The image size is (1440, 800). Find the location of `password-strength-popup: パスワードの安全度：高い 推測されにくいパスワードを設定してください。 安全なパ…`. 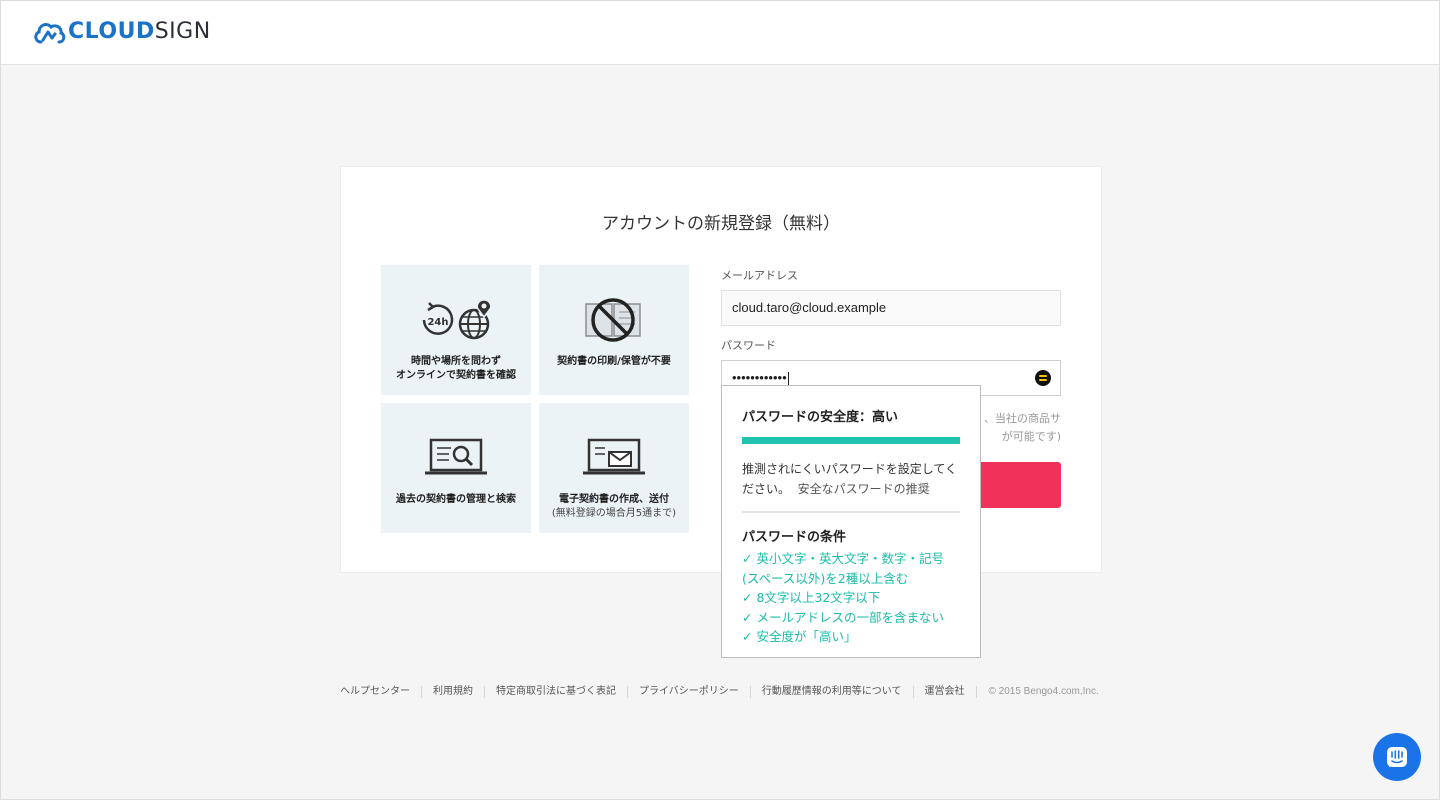

password-strength-popup: パスワードの安全度：高い 推測されにくいパスワードを設定してください。 安全なパ… is located at coordinates (851, 521).